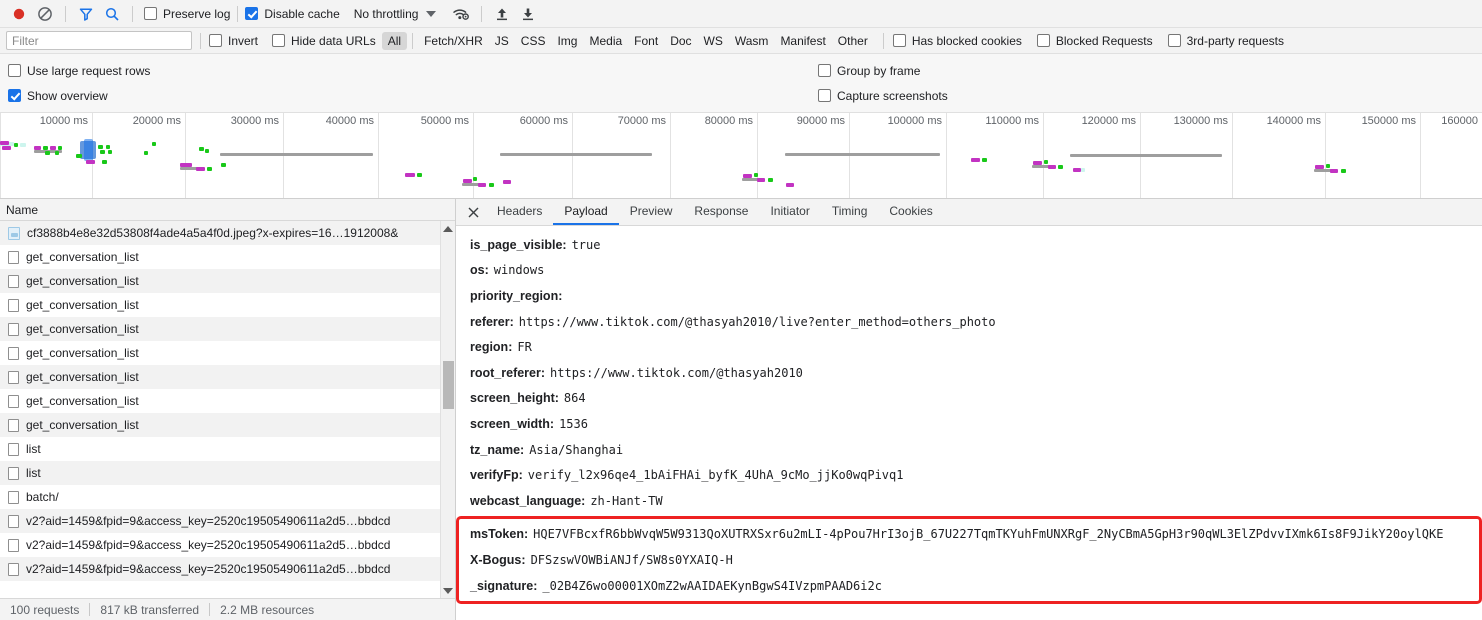 The height and width of the screenshot is (620, 1482). Describe the element at coordinates (453, 41) in the screenshot. I see `type-filter-fetch-xhr: Fetch/XHR` at that location.